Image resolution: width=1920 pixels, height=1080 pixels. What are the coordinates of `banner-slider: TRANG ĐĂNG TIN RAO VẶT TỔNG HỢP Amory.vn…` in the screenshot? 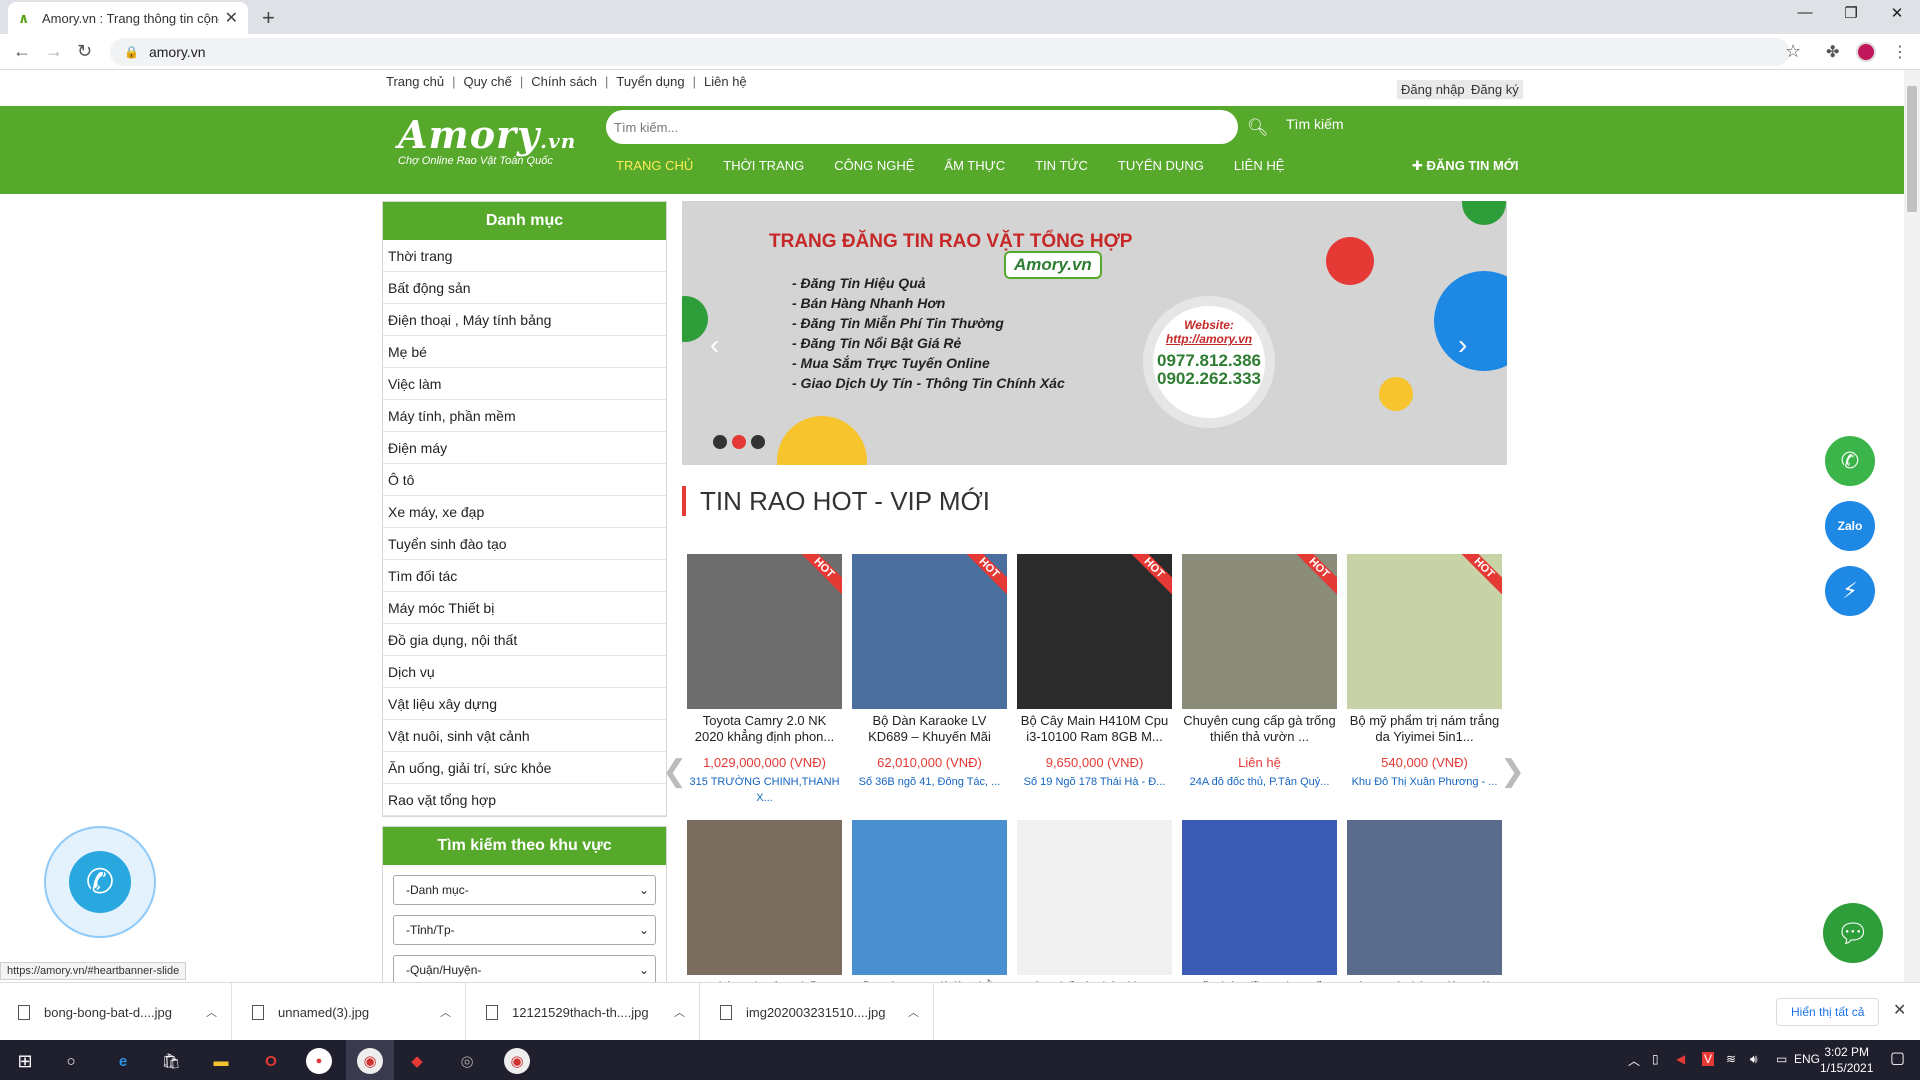 It's located at (1094, 333).